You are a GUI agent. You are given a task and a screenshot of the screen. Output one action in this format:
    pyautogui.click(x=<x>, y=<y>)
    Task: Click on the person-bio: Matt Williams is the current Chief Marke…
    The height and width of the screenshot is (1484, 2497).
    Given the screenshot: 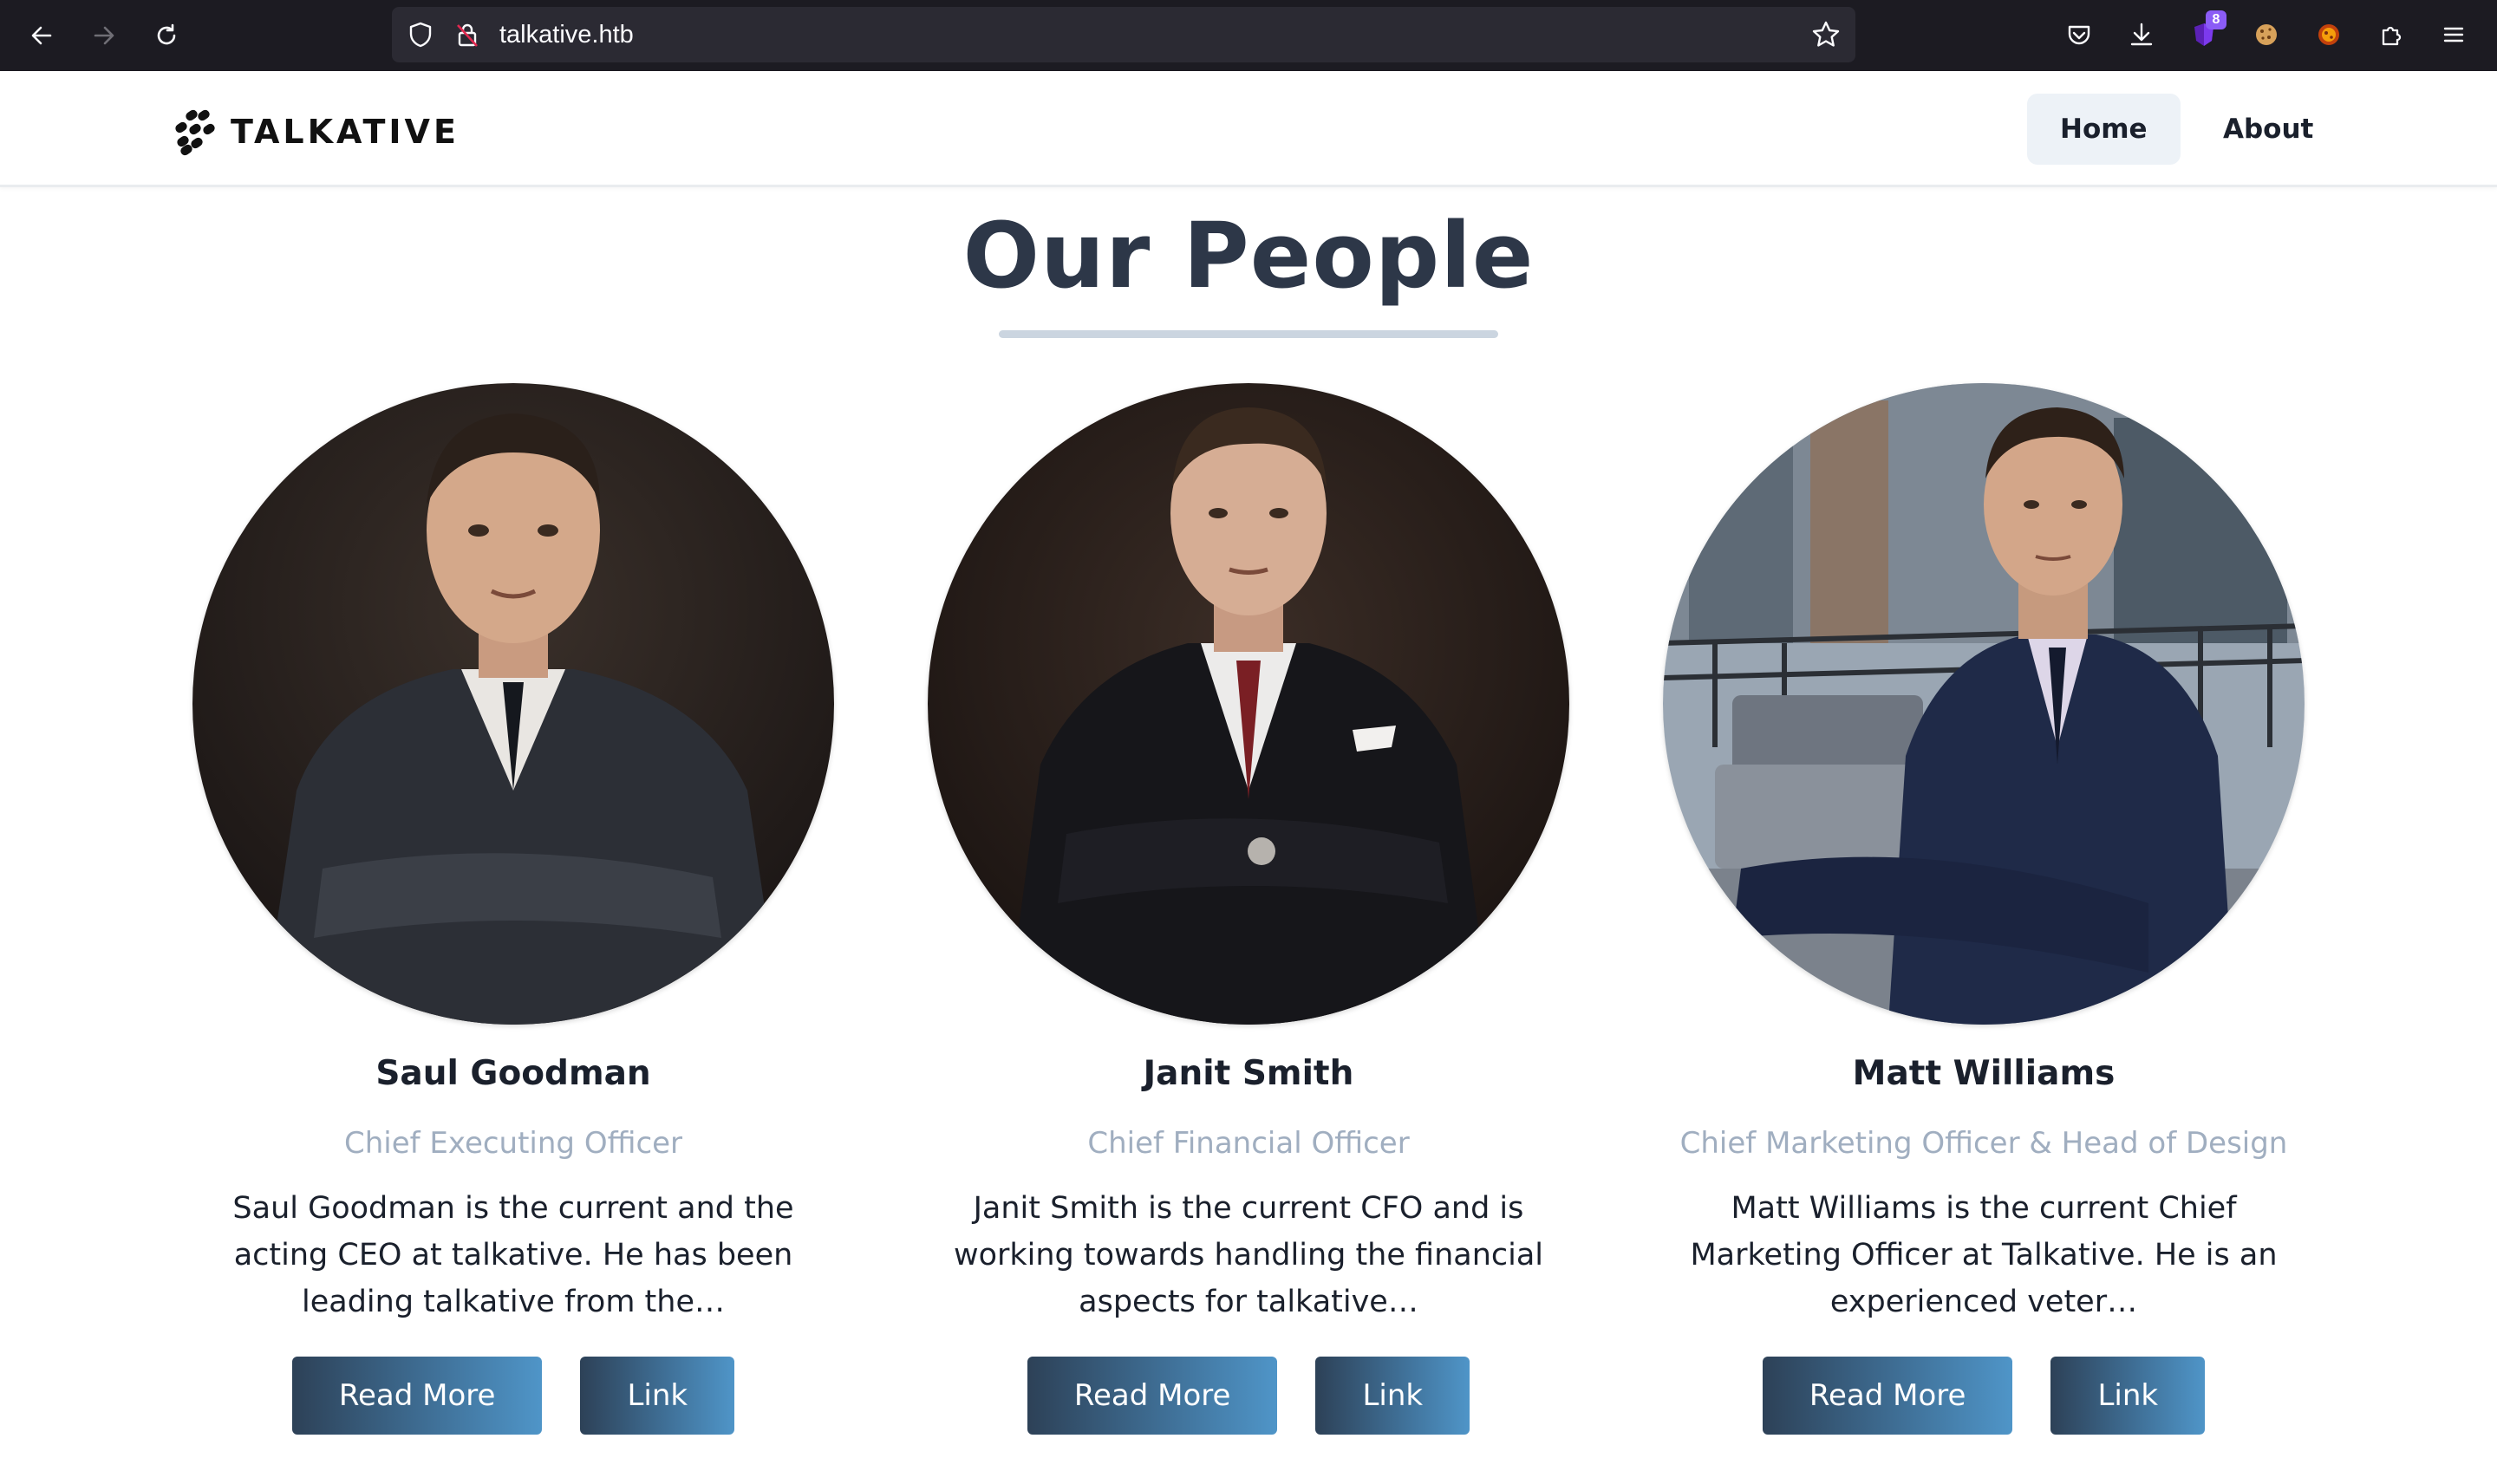 What is the action you would take?
    pyautogui.click(x=1984, y=1255)
    